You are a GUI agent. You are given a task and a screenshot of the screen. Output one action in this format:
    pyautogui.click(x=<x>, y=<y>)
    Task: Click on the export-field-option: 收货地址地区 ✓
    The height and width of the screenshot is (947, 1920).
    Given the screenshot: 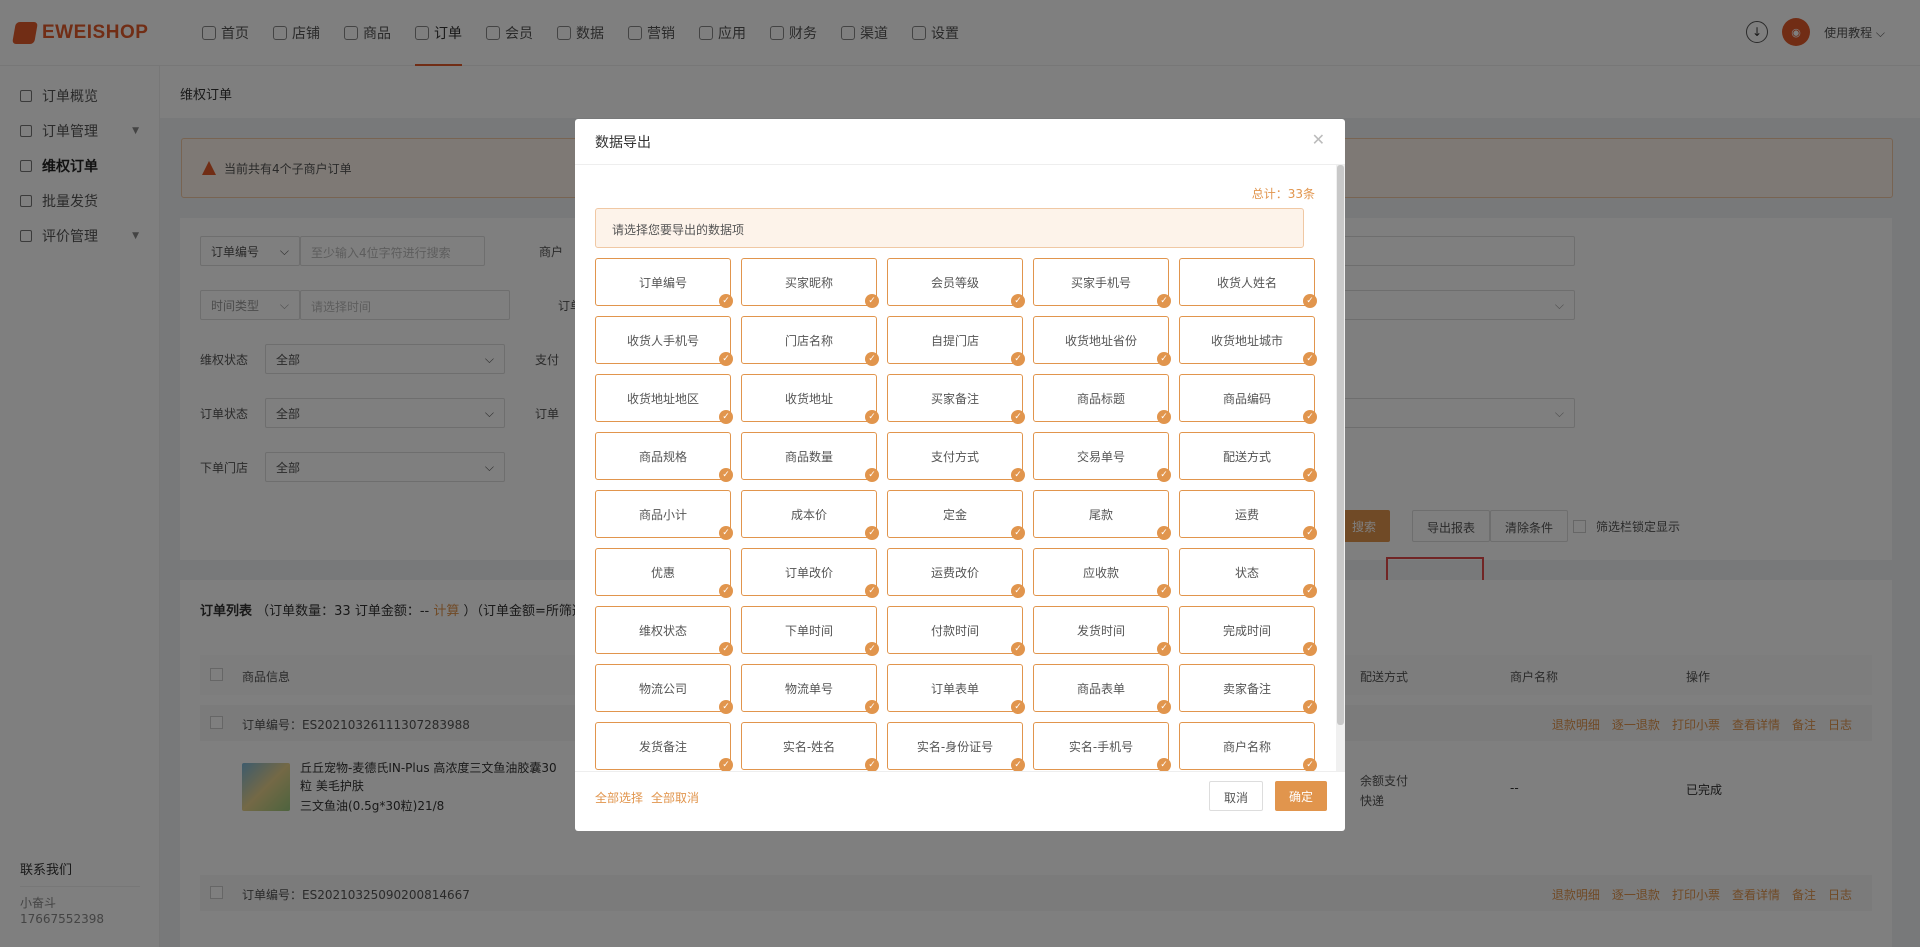 What is the action you would take?
    pyautogui.click(x=664, y=399)
    